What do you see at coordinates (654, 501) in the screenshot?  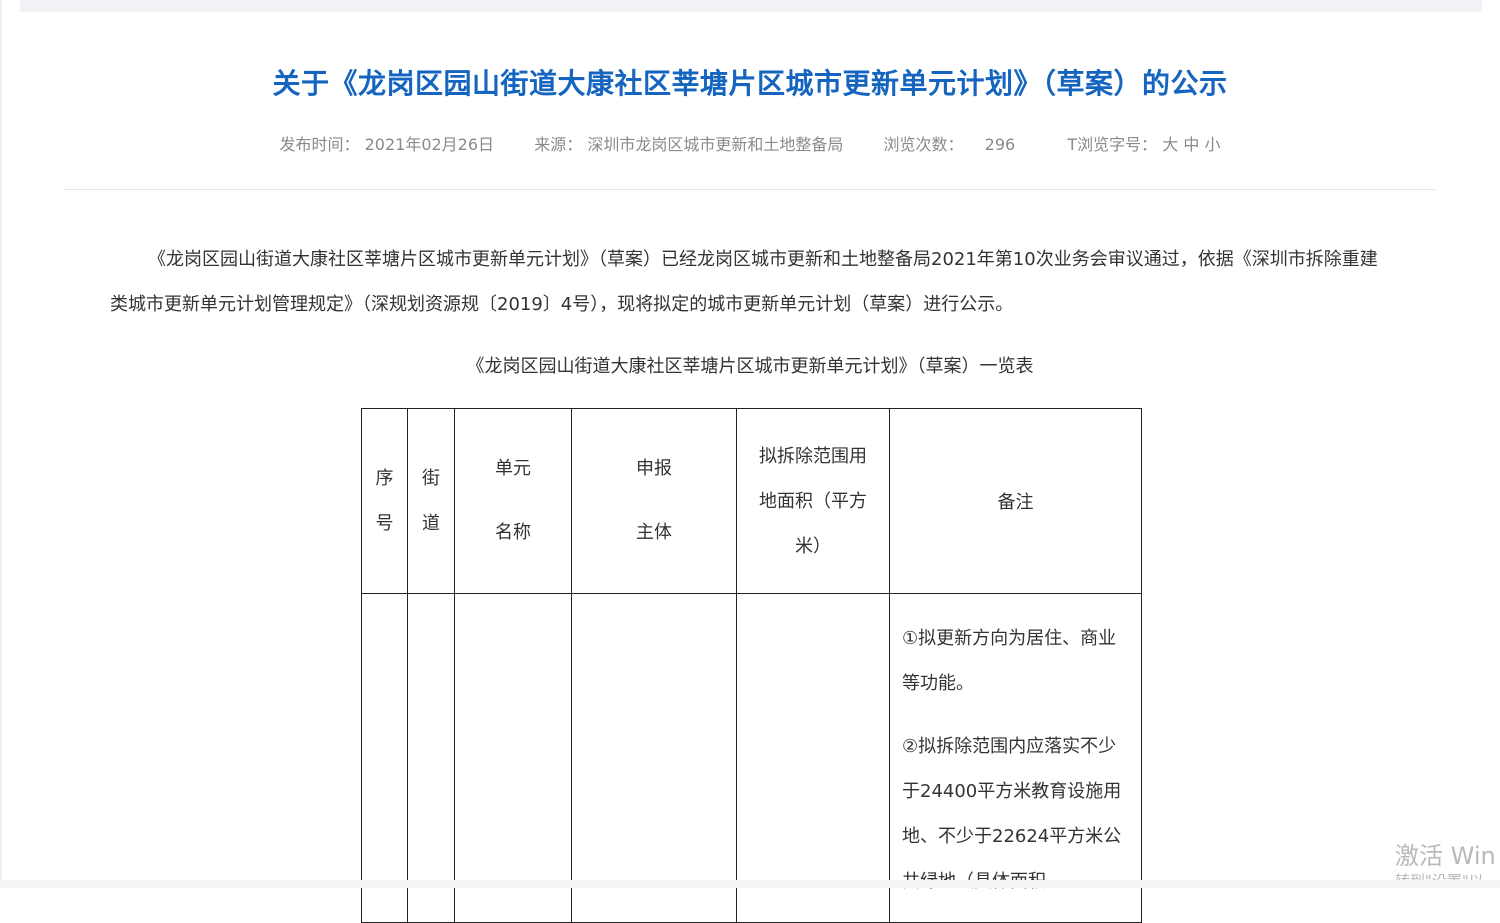 I see `header-applicant: 申报 主体` at bounding box center [654, 501].